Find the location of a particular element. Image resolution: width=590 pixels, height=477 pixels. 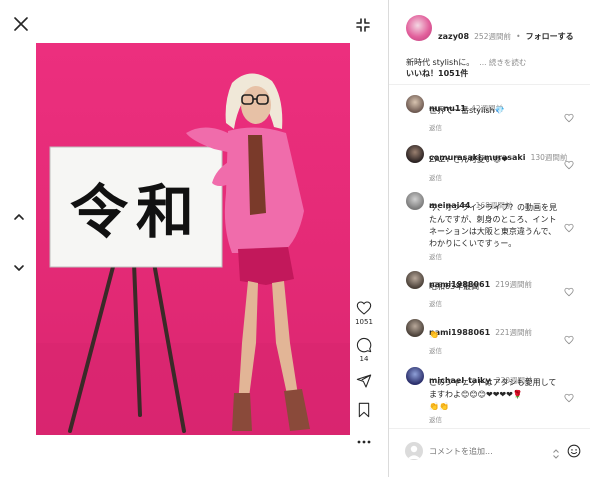

comment-time: 219週間前 is located at coordinates (514, 284).